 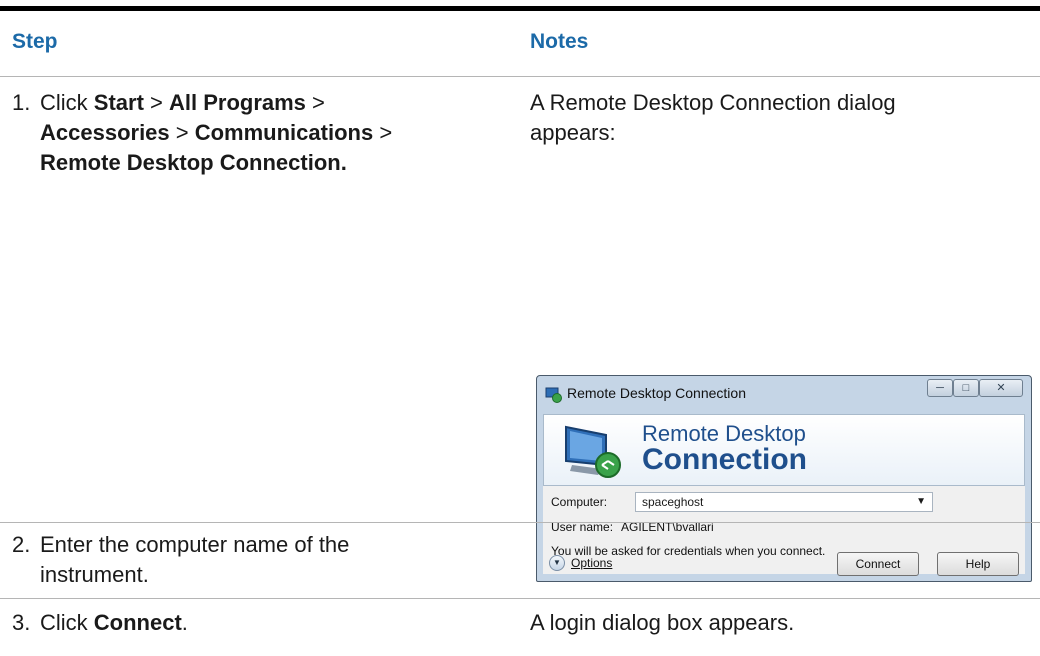 I want to click on menu-remote-desktop-connection: Remote Desktop Connection., so click(x=193, y=162).